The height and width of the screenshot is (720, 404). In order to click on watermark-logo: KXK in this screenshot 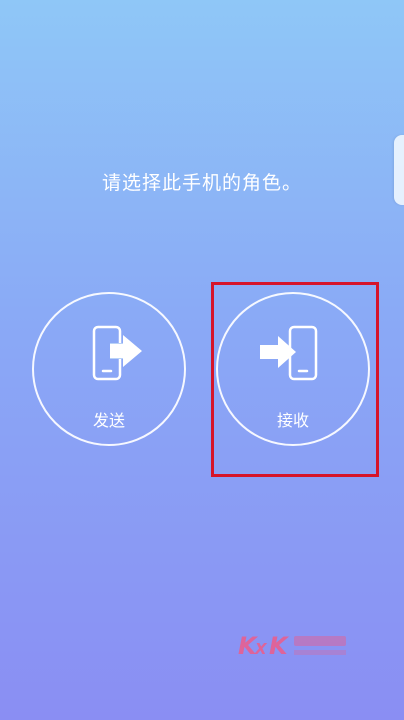, I will do `click(296, 646)`.